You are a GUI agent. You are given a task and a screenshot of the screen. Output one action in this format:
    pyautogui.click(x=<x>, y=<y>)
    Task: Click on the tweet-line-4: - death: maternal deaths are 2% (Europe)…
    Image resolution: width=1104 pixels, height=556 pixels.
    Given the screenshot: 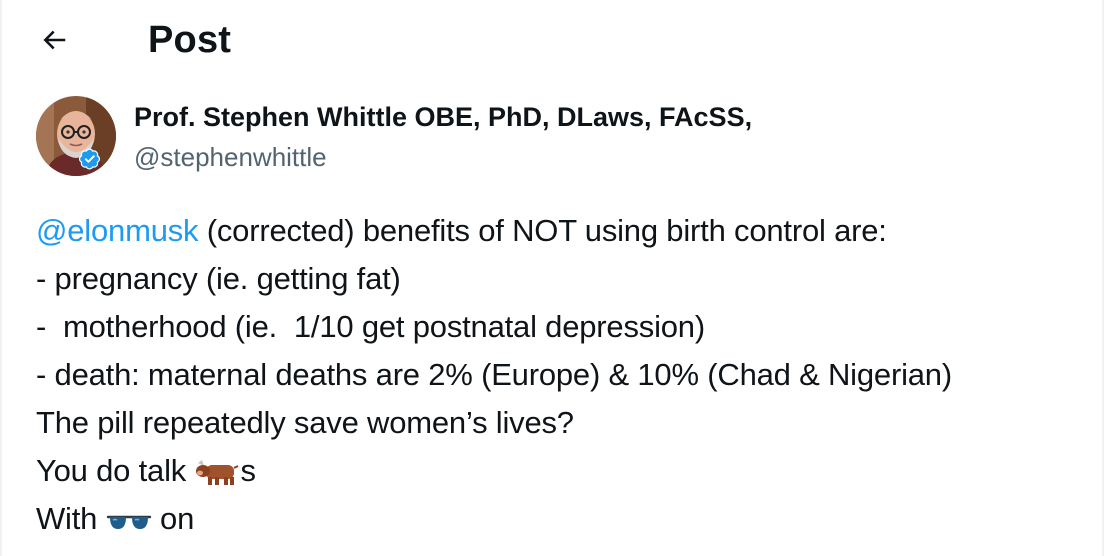 What is the action you would take?
    pyautogui.click(x=494, y=374)
    